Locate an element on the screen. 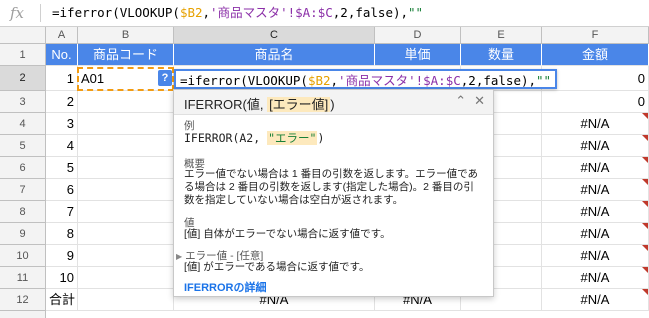 The height and width of the screenshot is (318, 649). cell-f11: #N/A is located at coordinates (595, 278).